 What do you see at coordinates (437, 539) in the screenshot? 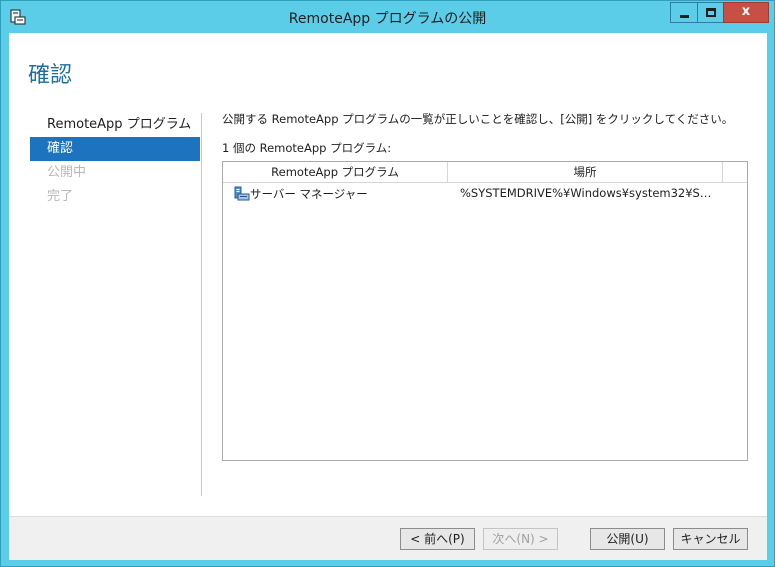
I see `previous-button: < 前へ(P)` at bounding box center [437, 539].